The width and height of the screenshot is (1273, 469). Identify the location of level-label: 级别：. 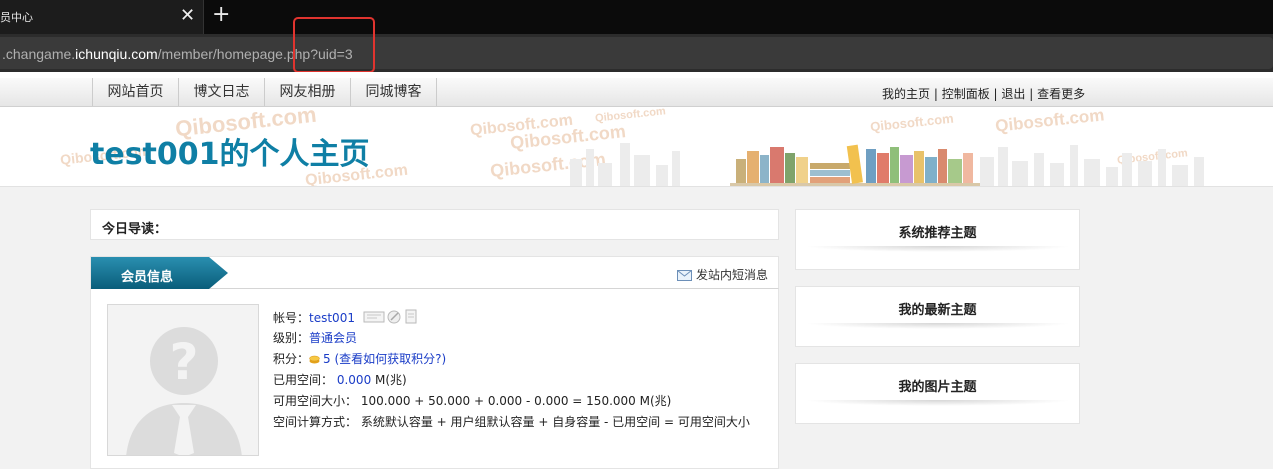
(291, 338).